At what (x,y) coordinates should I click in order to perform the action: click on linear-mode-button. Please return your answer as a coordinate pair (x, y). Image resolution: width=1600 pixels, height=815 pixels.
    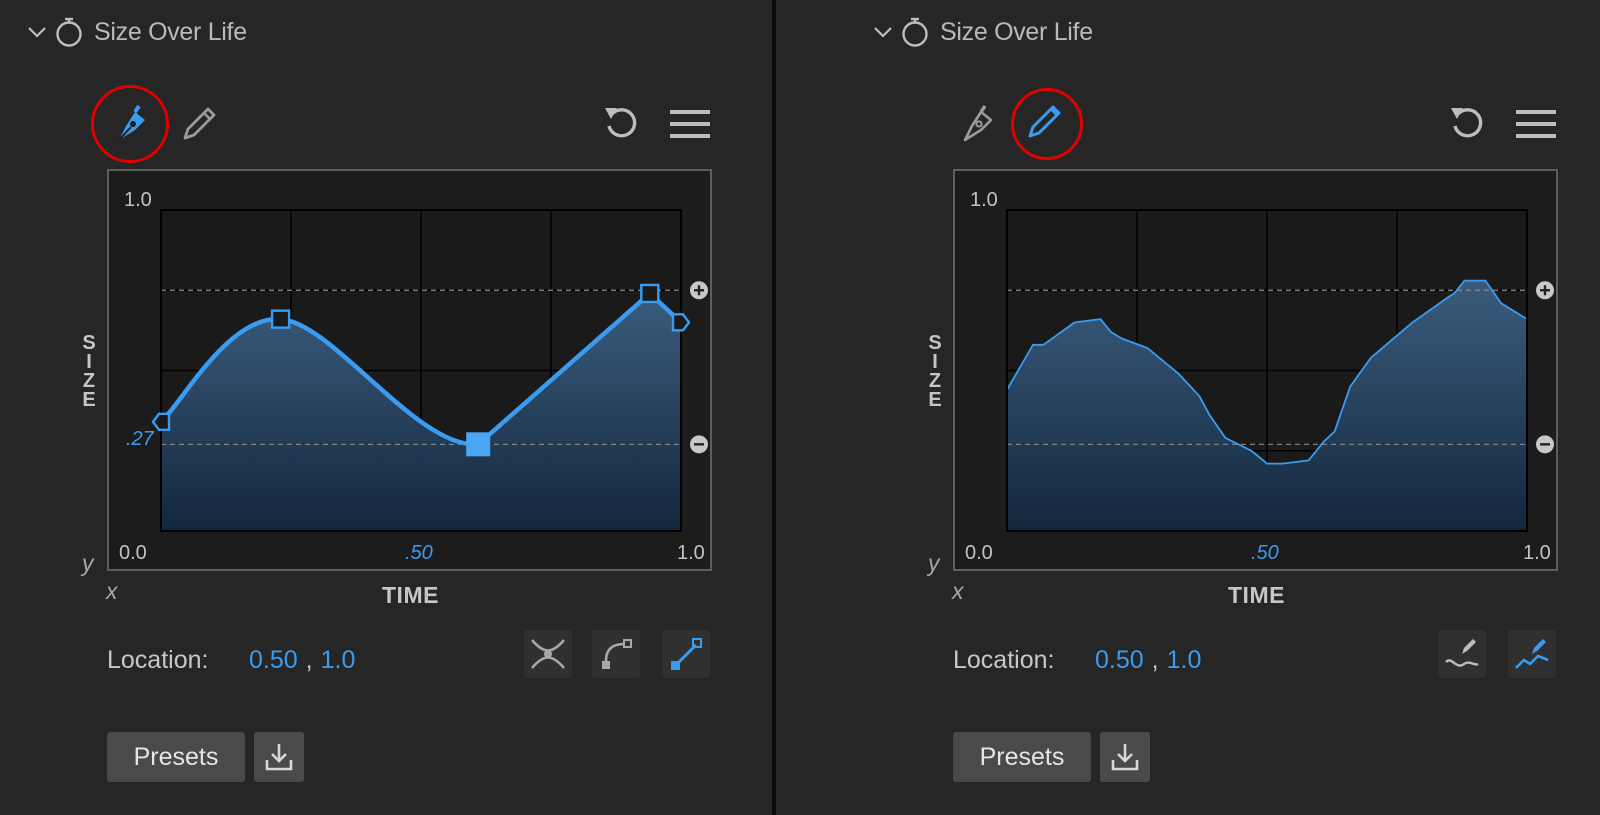
    Looking at the image, I should click on (686, 654).